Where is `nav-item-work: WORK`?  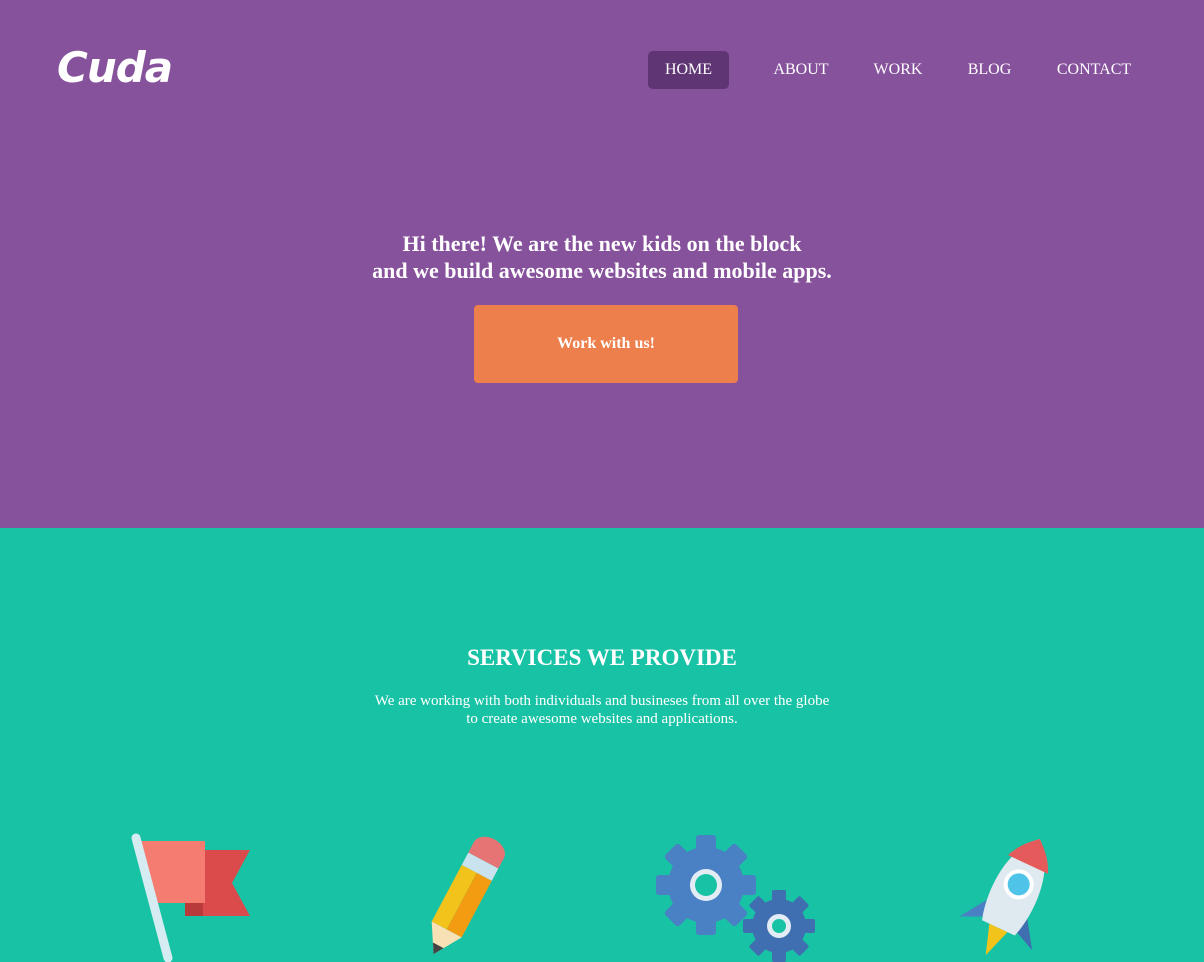
nav-item-work: WORK is located at coordinates (898, 70).